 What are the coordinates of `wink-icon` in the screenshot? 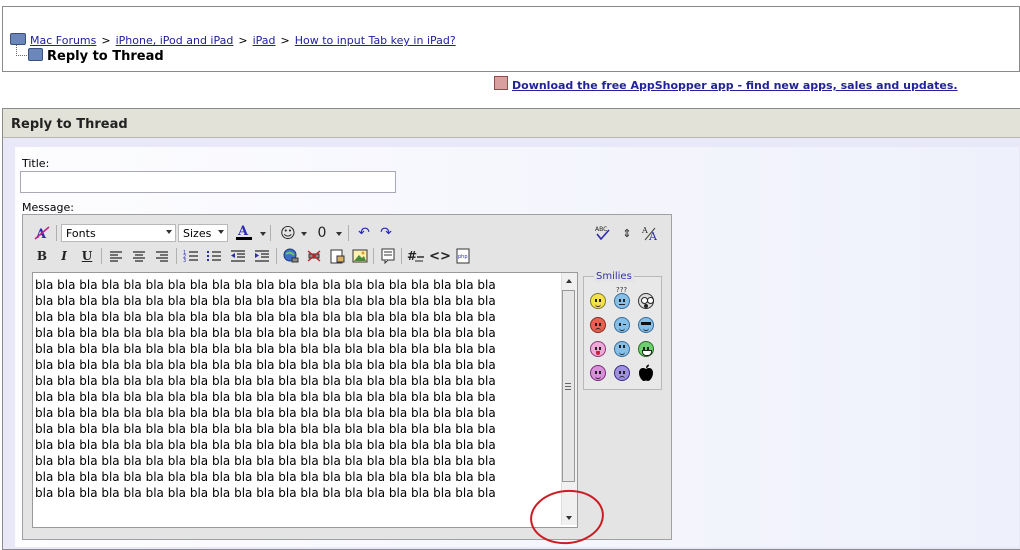 It's located at (622, 325).